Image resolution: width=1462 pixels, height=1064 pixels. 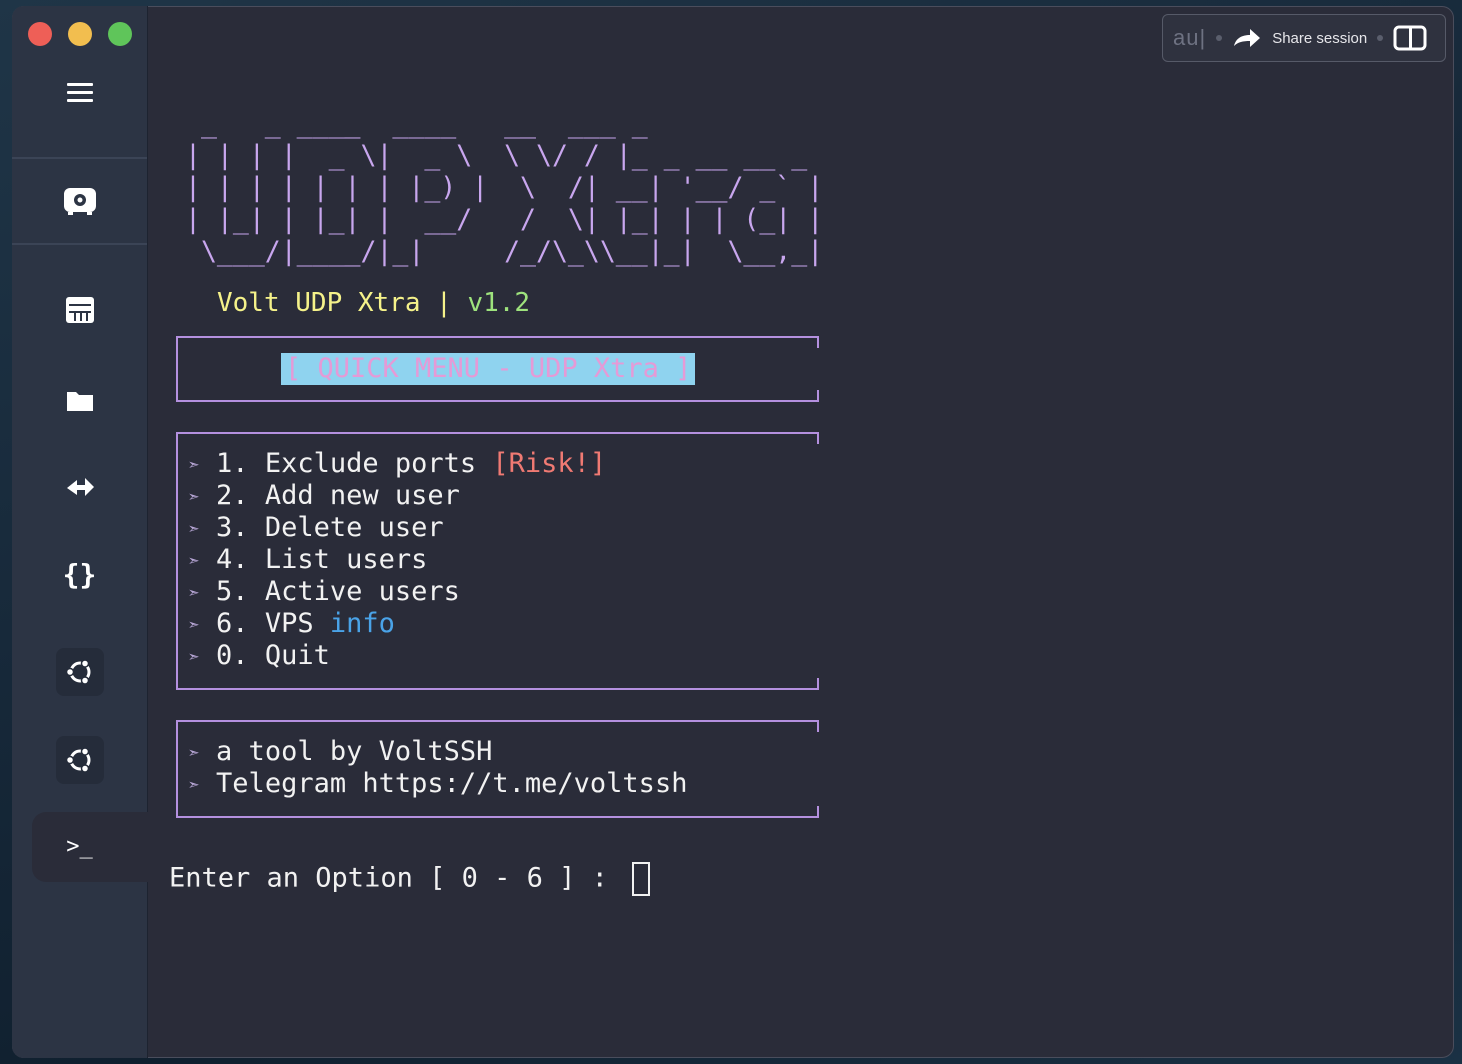 I want to click on info-label: info, so click(x=362, y=623).